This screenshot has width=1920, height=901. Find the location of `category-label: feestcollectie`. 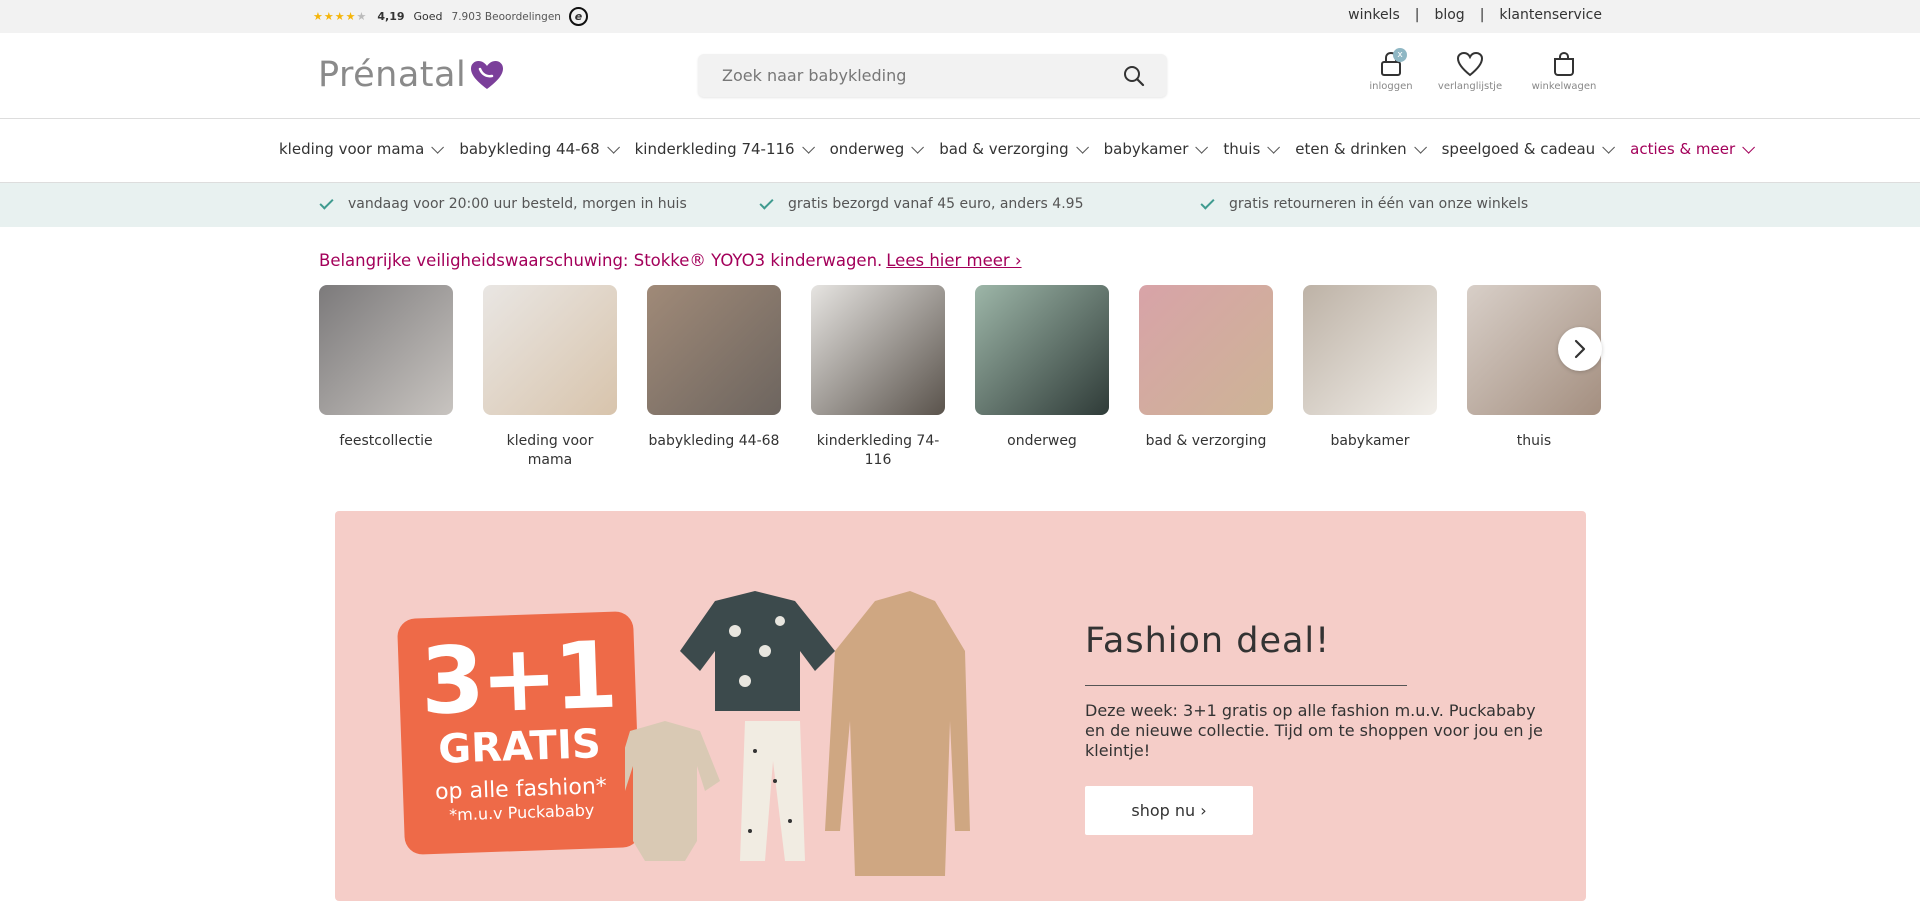

category-label: feestcollectie is located at coordinates (386, 441).